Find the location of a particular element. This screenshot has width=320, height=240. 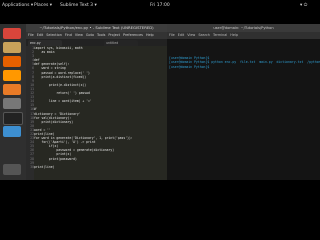

line-number: 30 is located at coordinates (32, 166).